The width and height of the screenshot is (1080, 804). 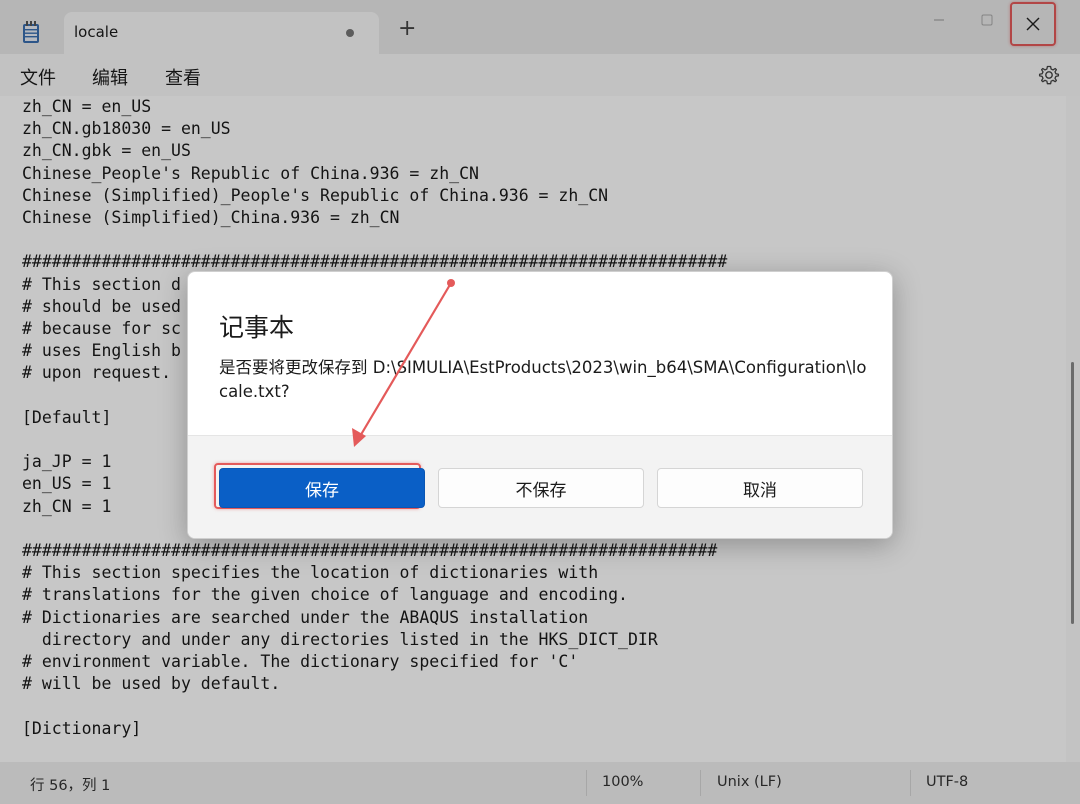 I want to click on cancel-button: 取消, so click(x=760, y=488).